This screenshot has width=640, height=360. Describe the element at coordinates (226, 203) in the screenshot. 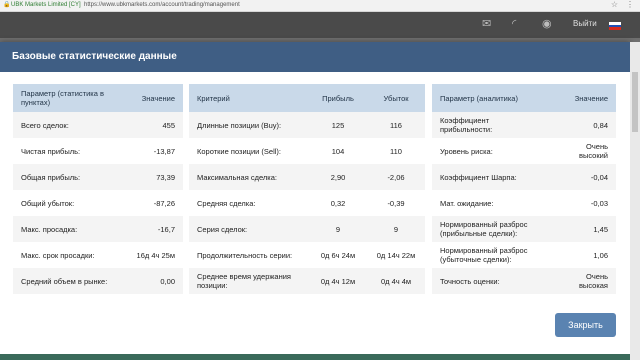

I see `row-label: Средняя сделка:` at that location.